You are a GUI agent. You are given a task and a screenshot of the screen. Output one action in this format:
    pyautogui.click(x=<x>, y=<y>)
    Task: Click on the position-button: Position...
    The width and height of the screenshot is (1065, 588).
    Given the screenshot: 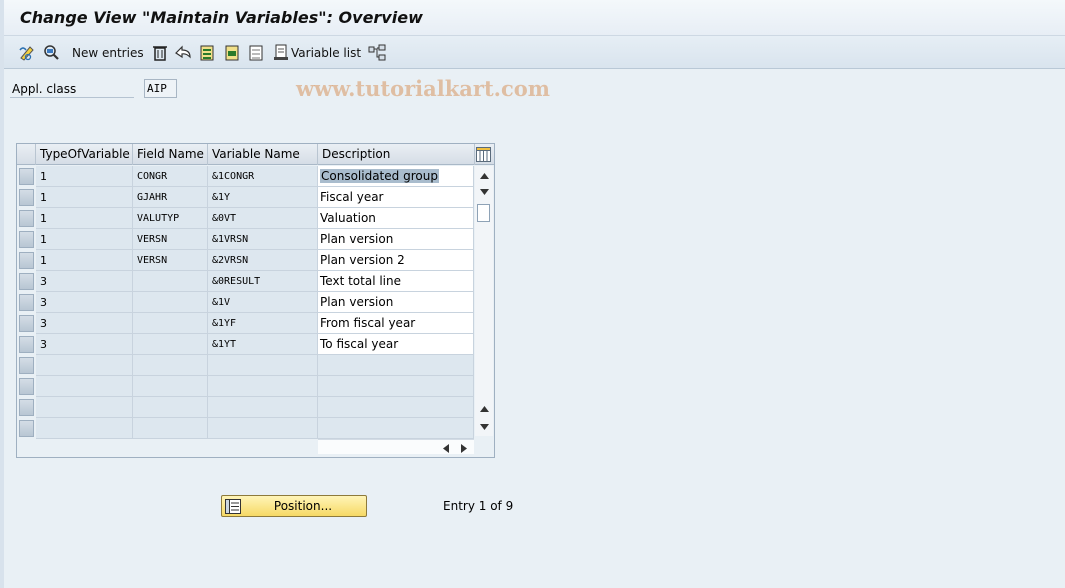 What is the action you would take?
    pyautogui.click(x=294, y=506)
    